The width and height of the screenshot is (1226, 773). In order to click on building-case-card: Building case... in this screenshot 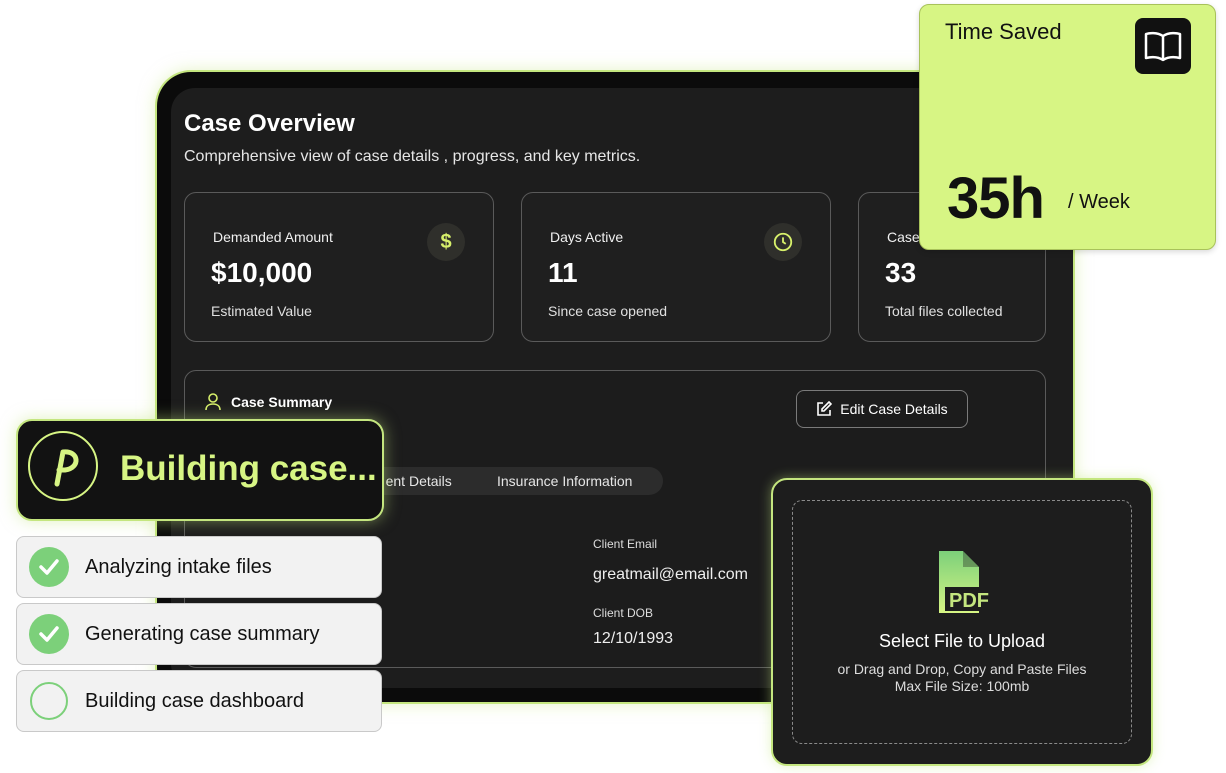, I will do `click(200, 470)`.